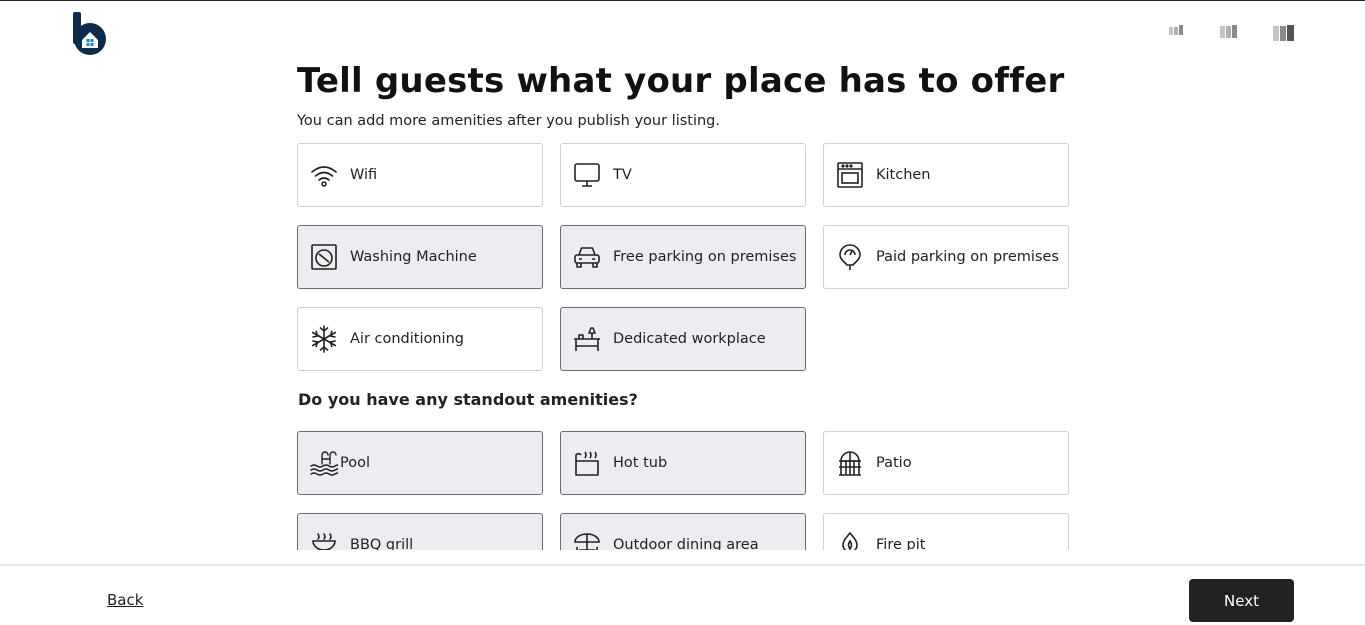 This screenshot has width=1365, height=625. I want to click on amenity-air-conditioning: Air conditioning, so click(420, 339).